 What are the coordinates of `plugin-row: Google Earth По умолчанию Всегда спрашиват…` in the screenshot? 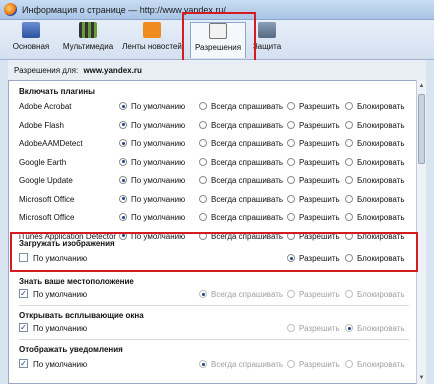 It's located at (211, 163).